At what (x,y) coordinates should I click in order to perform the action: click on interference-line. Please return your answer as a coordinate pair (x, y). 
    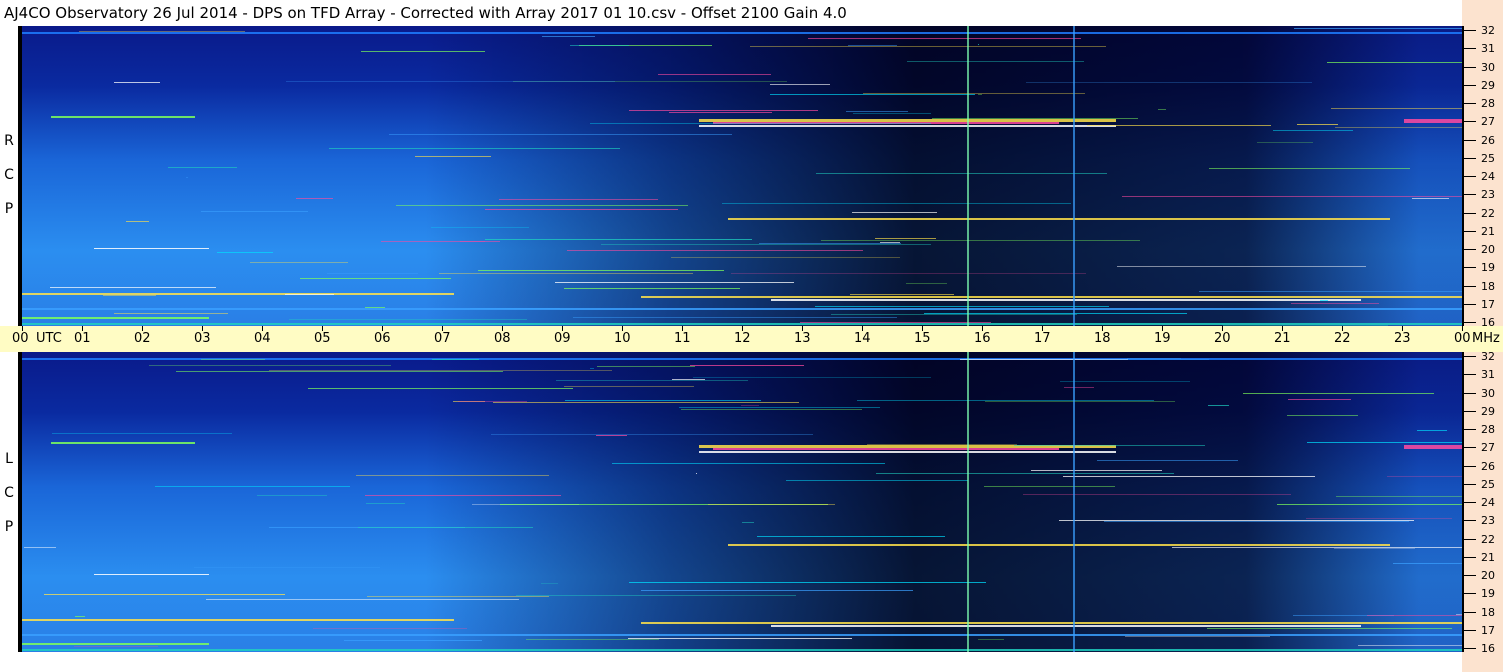
    Looking at the image, I should click on (967, 176).